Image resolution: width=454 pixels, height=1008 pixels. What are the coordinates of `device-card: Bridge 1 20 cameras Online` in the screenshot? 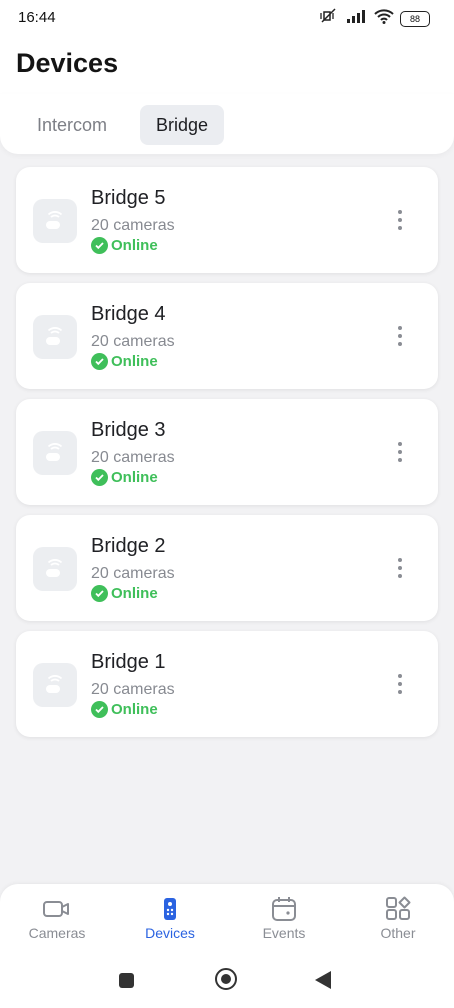 It's located at (227, 684).